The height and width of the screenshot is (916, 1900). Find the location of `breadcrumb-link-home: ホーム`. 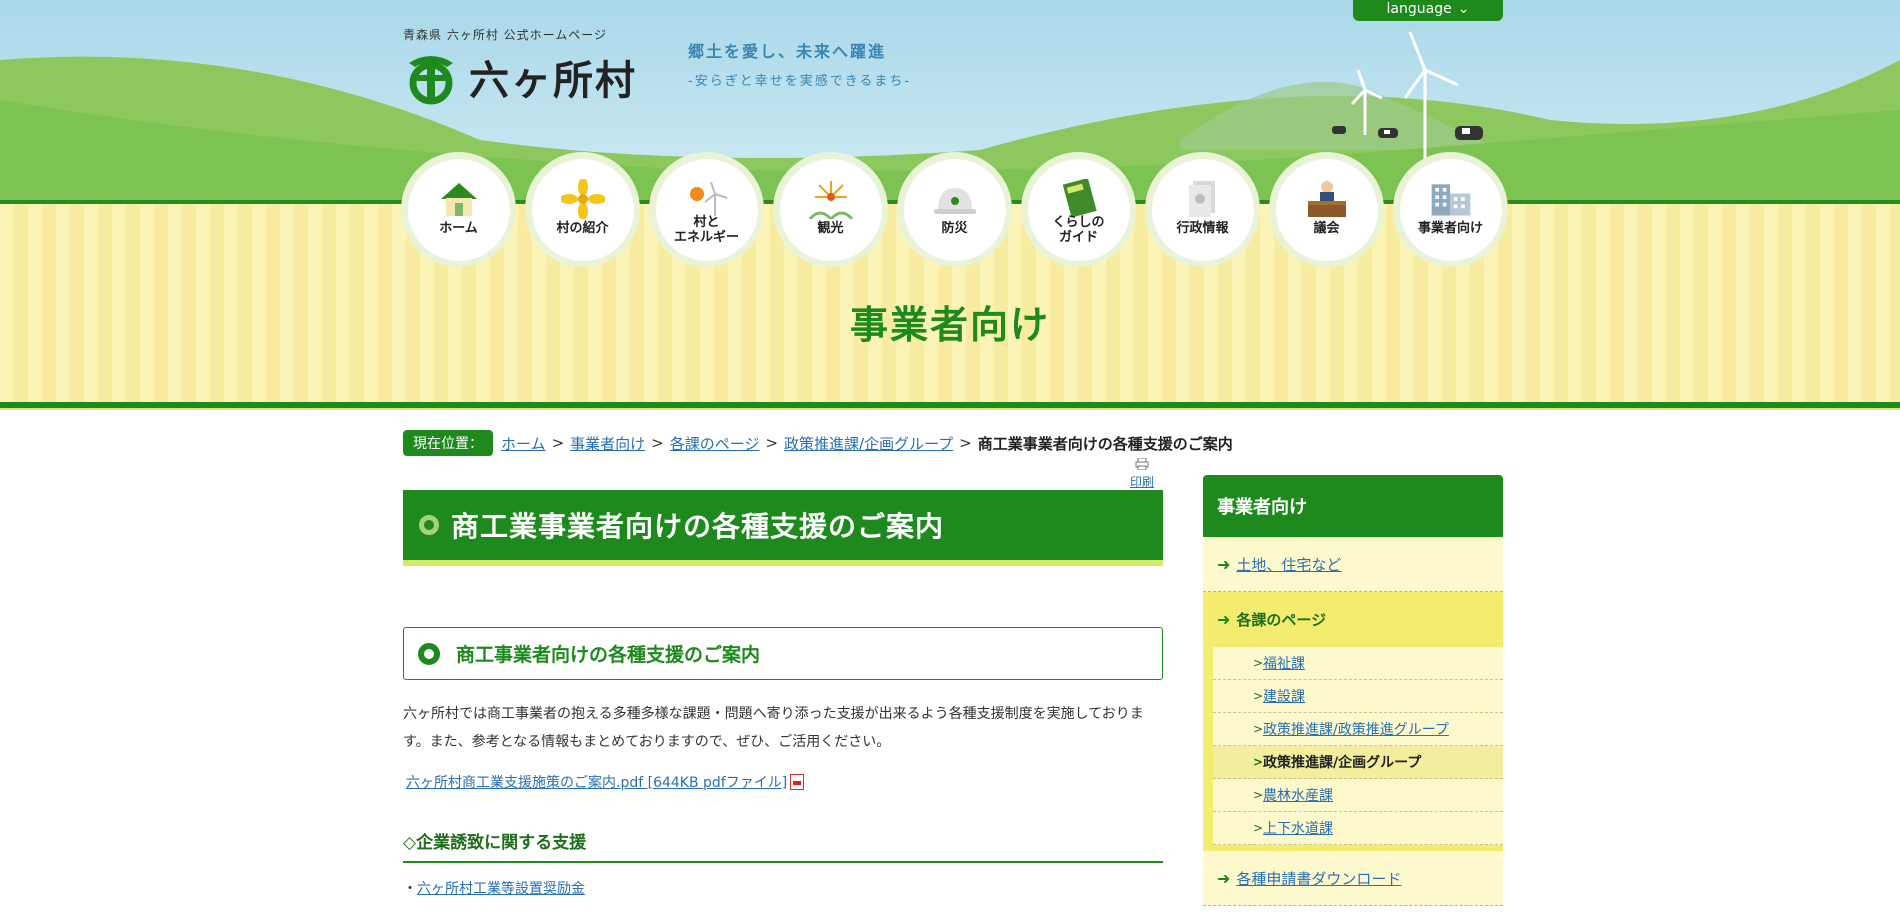

breadcrumb-link-home: ホーム is located at coordinates (523, 443).